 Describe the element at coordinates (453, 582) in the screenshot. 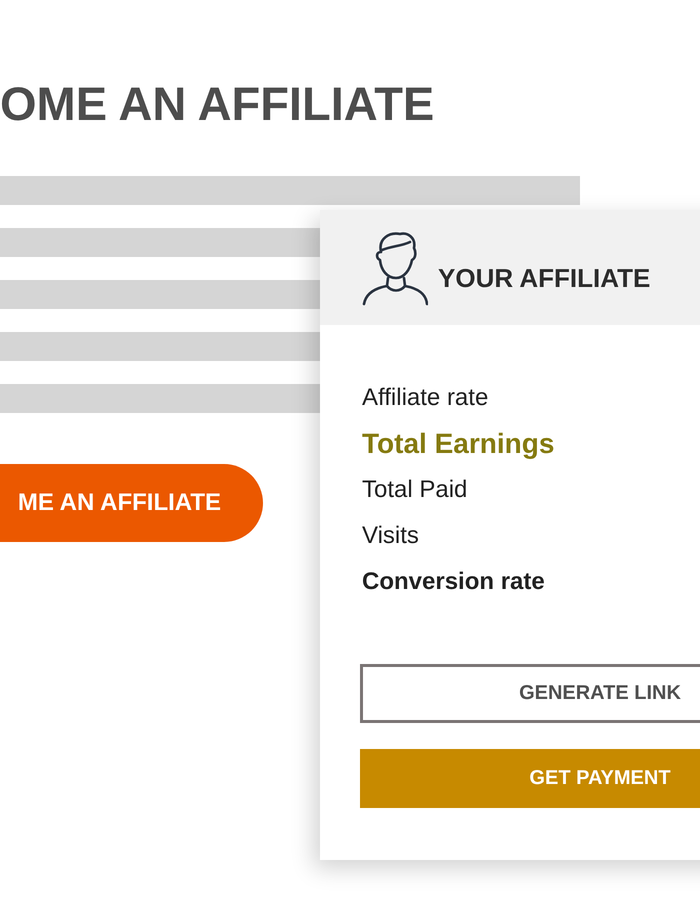

I see `stat-label: Conversion rate` at that location.